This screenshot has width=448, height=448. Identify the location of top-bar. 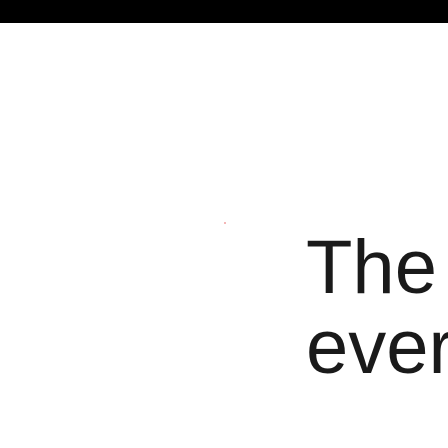
(224, 11).